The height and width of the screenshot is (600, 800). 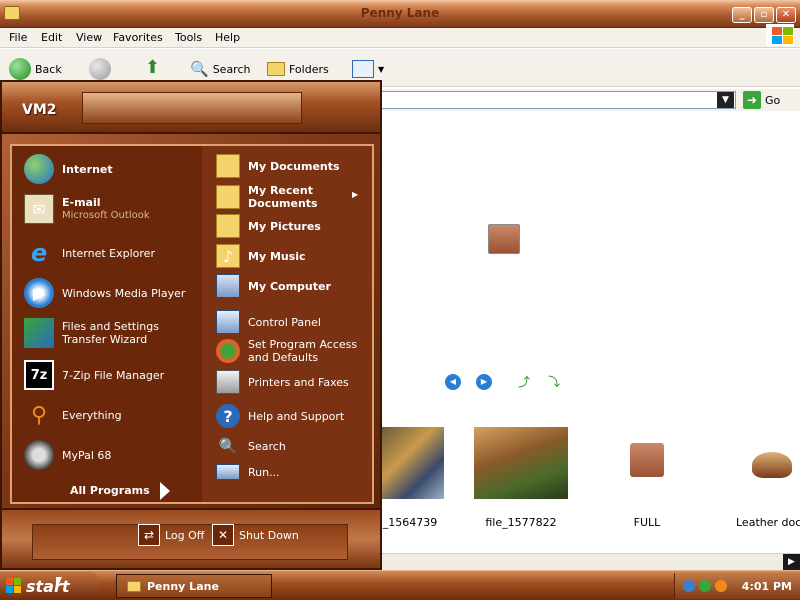 I want to click on menu-file: File, so click(x=18, y=37).